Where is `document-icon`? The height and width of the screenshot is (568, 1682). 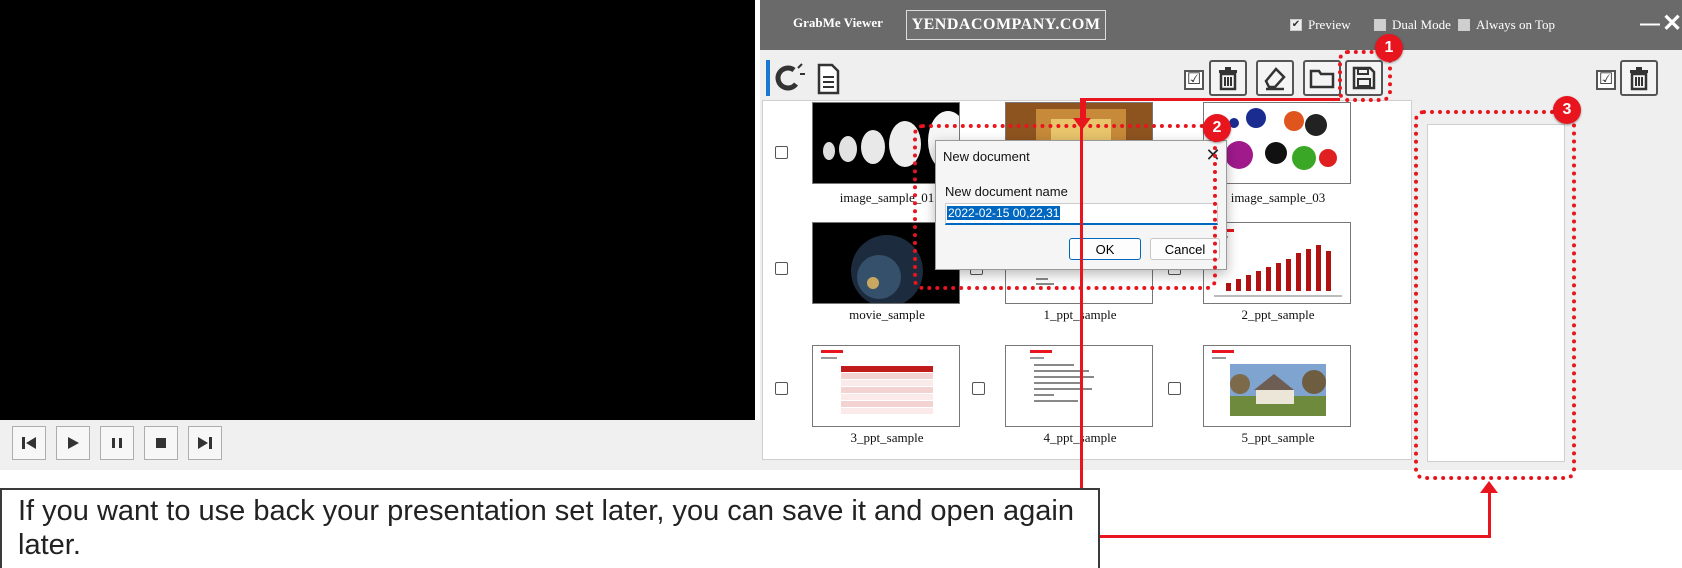 document-icon is located at coordinates (828, 79).